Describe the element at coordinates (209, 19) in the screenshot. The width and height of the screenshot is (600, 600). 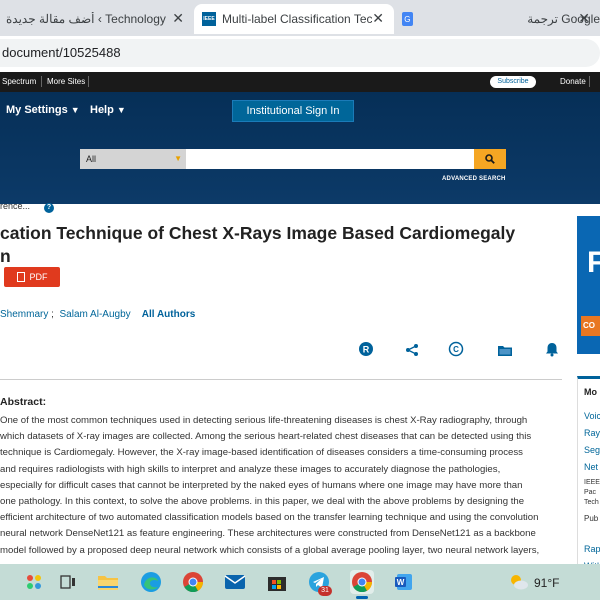
I see `ieee-favicon-icon: IEEE` at that location.